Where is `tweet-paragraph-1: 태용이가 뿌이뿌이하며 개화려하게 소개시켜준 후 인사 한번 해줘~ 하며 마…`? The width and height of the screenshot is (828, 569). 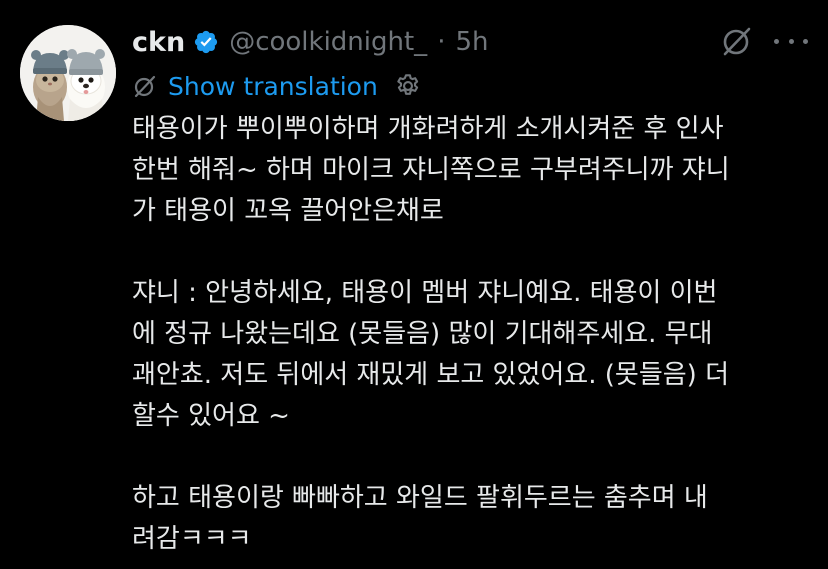 tweet-paragraph-1: 태용이가 뿌이뿌이하며 개화려하게 소개시켜준 후 인사 한번 해줘~ 하며 마… is located at coordinates (431, 170).